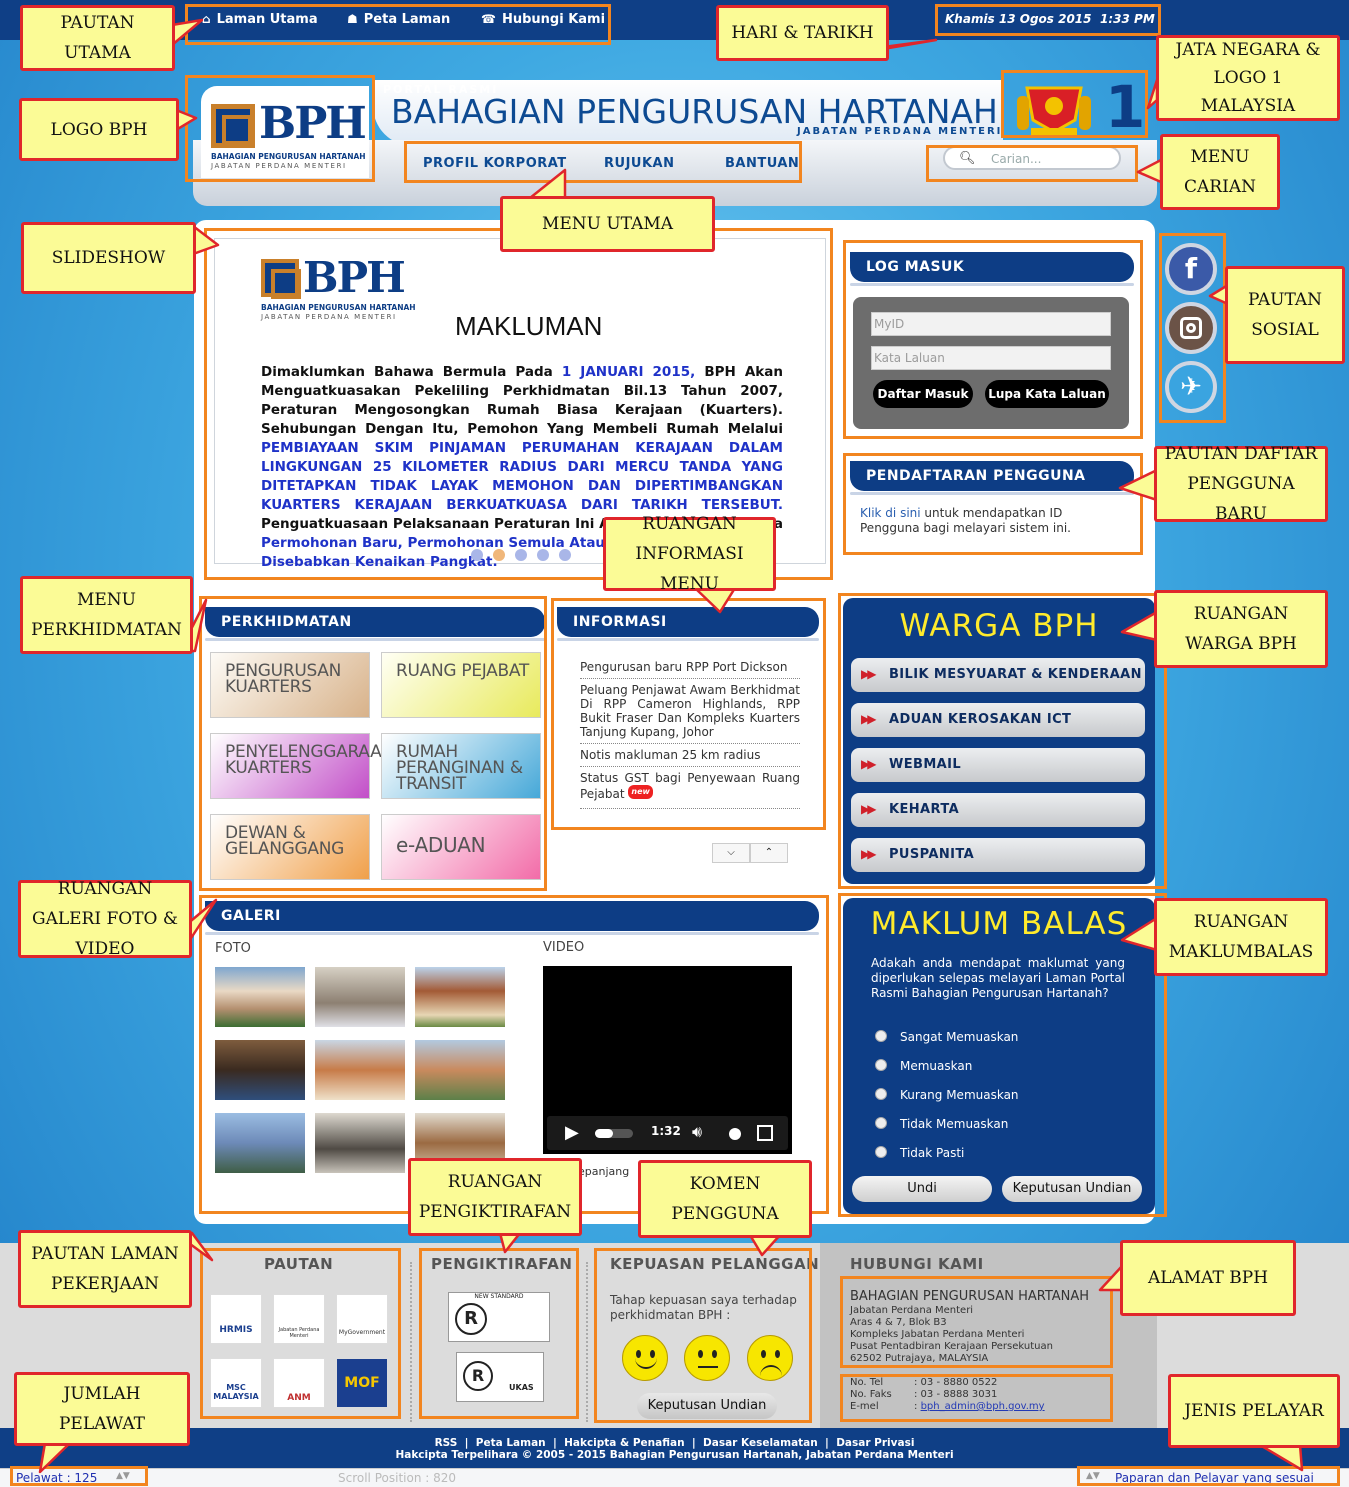 The height and width of the screenshot is (1487, 1349). What do you see at coordinates (725, 1199) in the screenshot?
I see `callout-komen-pengguna: KOMEN PENGGUNA` at bounding box center [725, 1199].